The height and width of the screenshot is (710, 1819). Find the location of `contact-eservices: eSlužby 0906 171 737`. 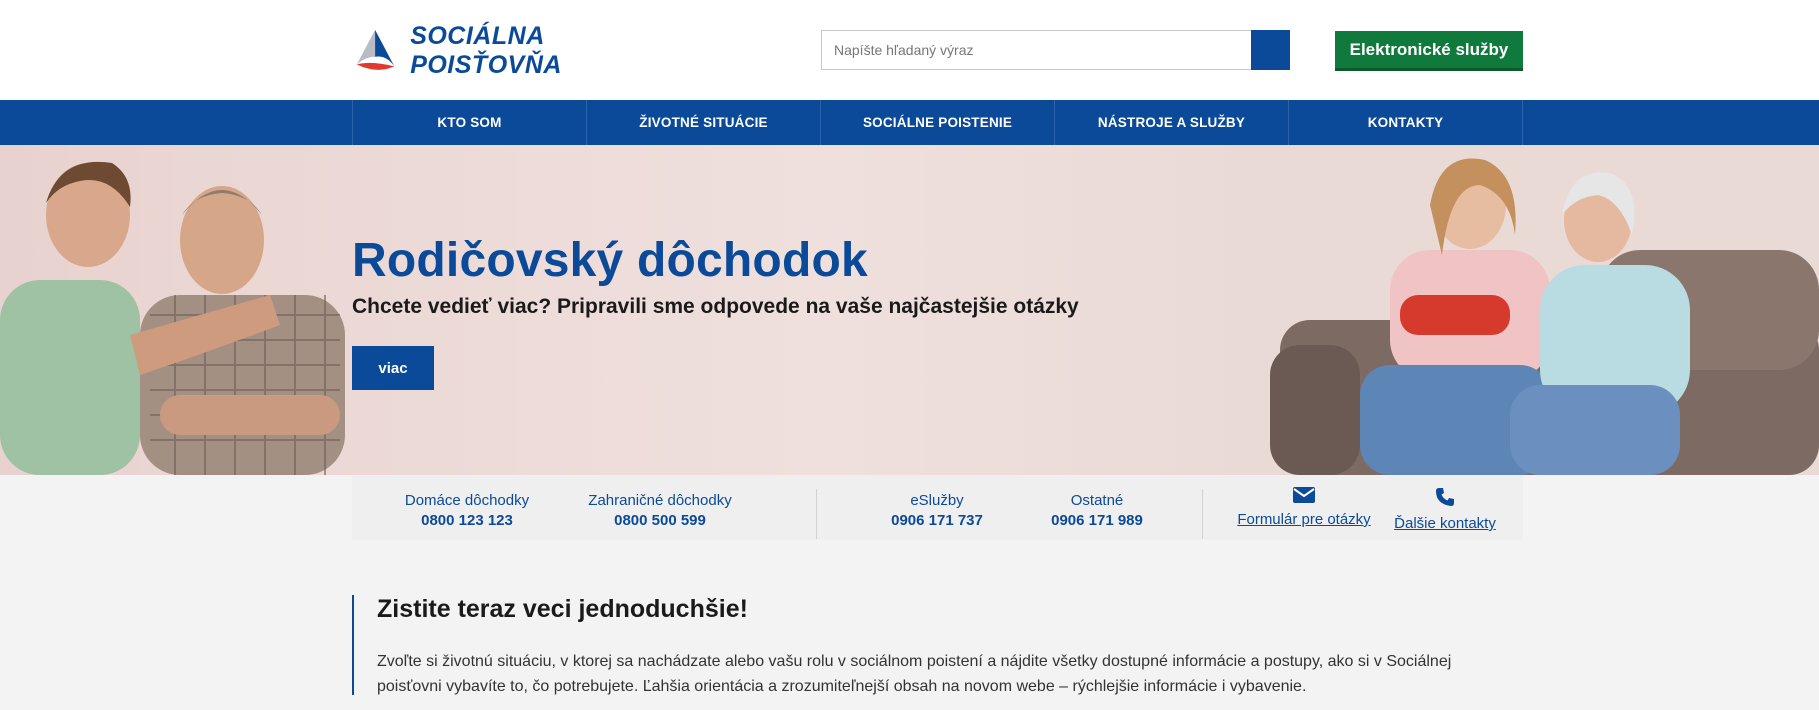

contact-eservices: eSlužby 0906 171 737 is located at coordinates (937, 511).